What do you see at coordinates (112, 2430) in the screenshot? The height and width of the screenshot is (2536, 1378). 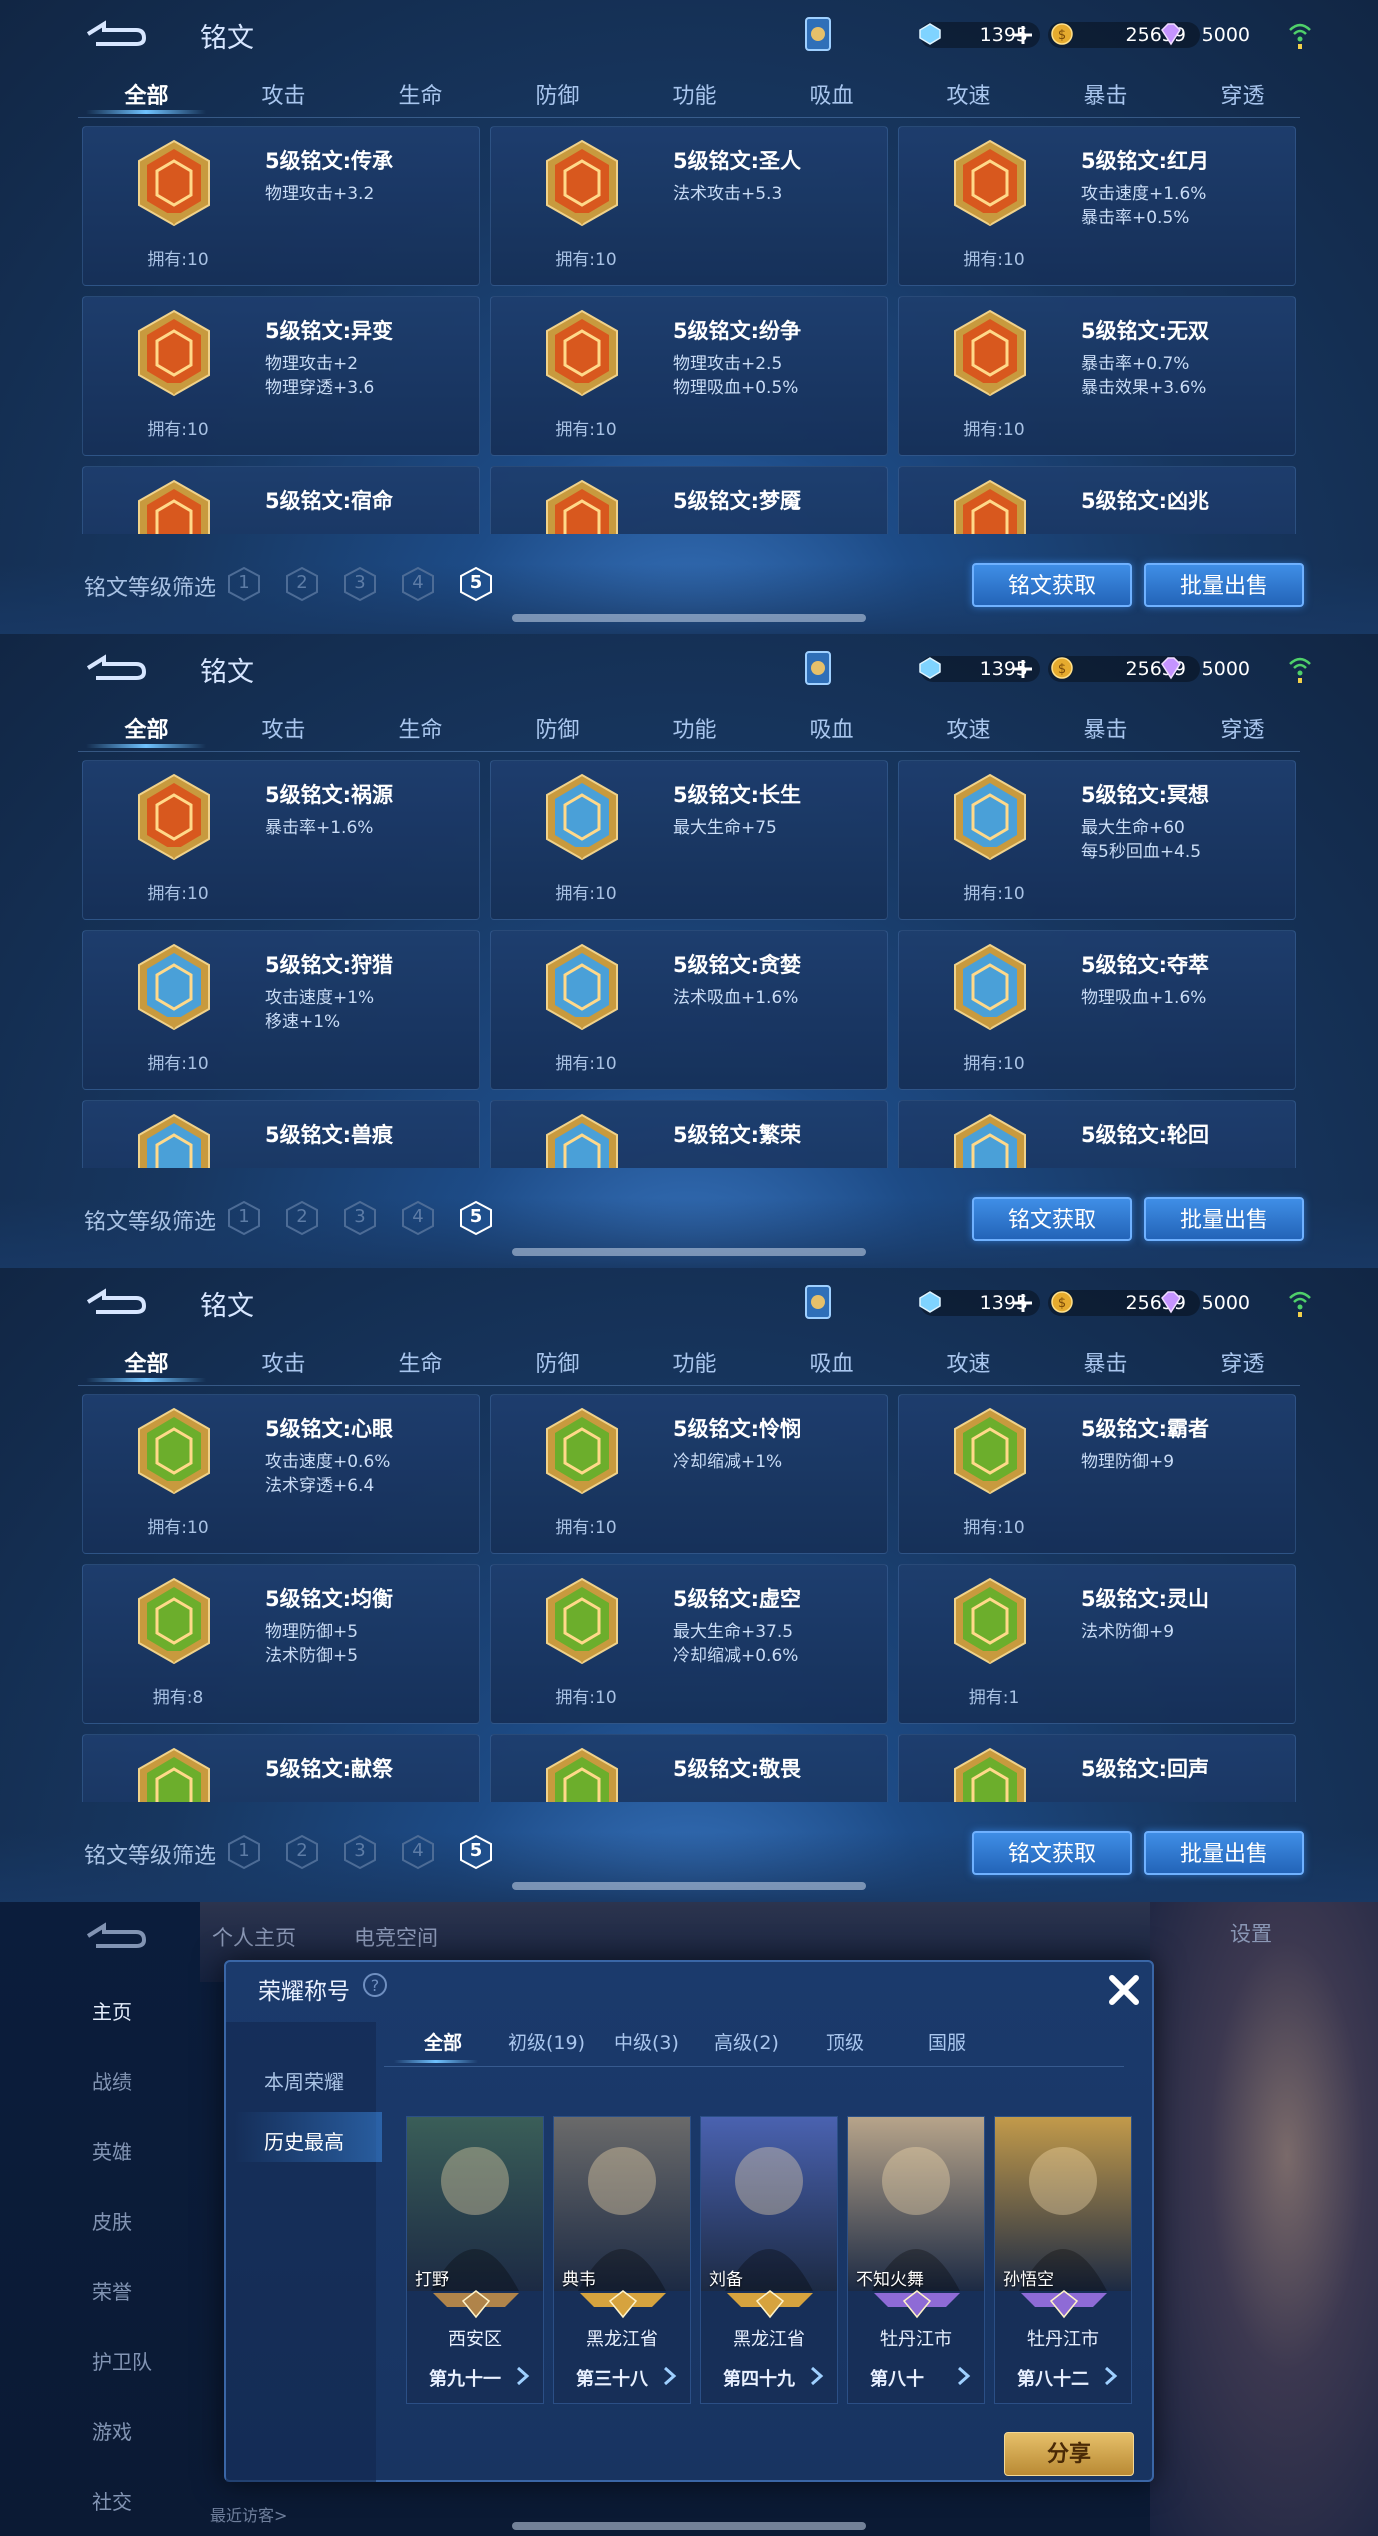 I see `sidebar-item-6: 游戏` at bounding box center [112, 2430].